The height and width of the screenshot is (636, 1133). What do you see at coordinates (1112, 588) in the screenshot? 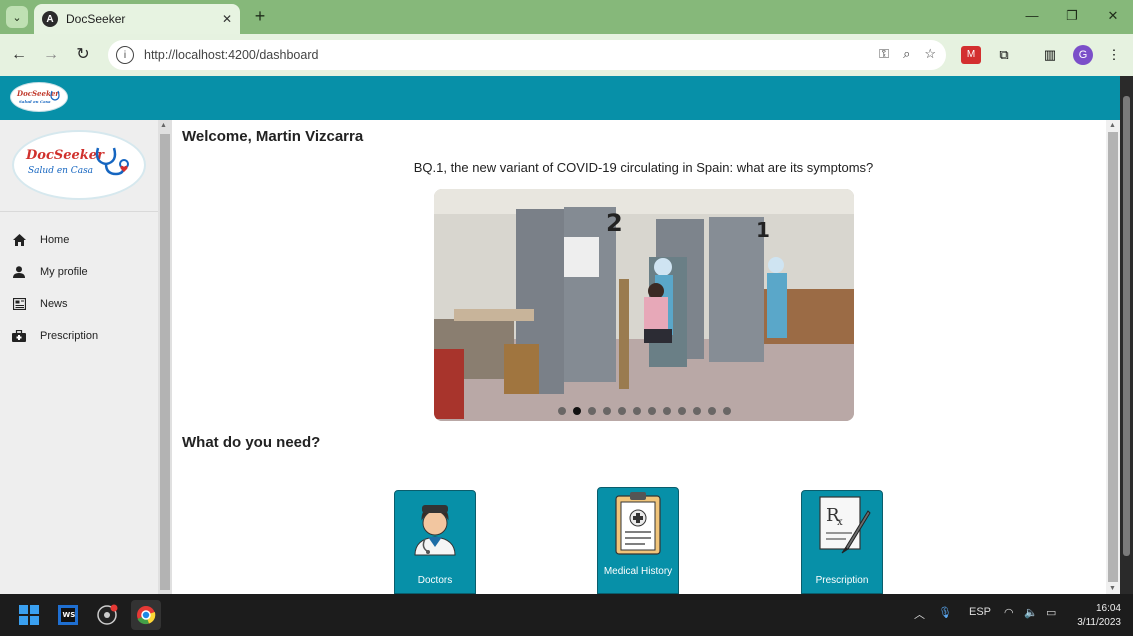
I see `scroll-down-icon: ▼` at bounding box center [1112, 588].